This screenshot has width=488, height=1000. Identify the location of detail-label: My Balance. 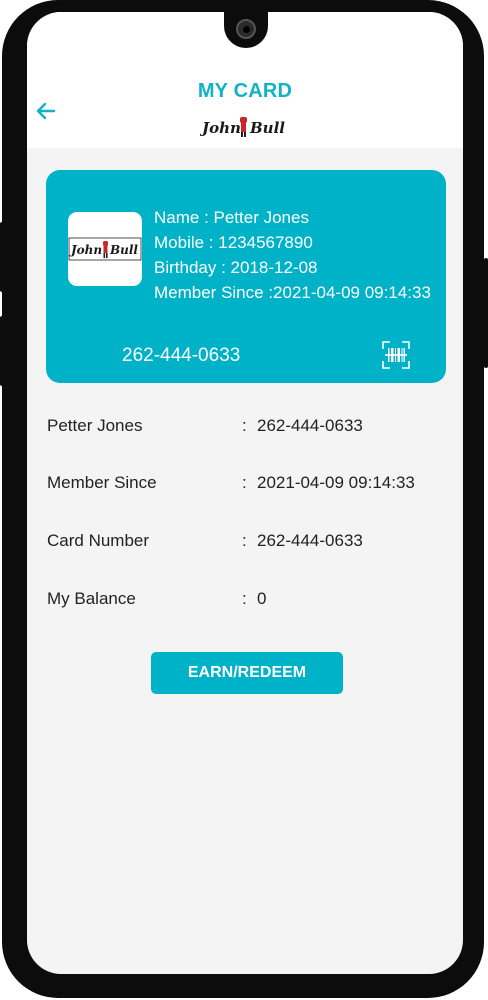
(91, 598).